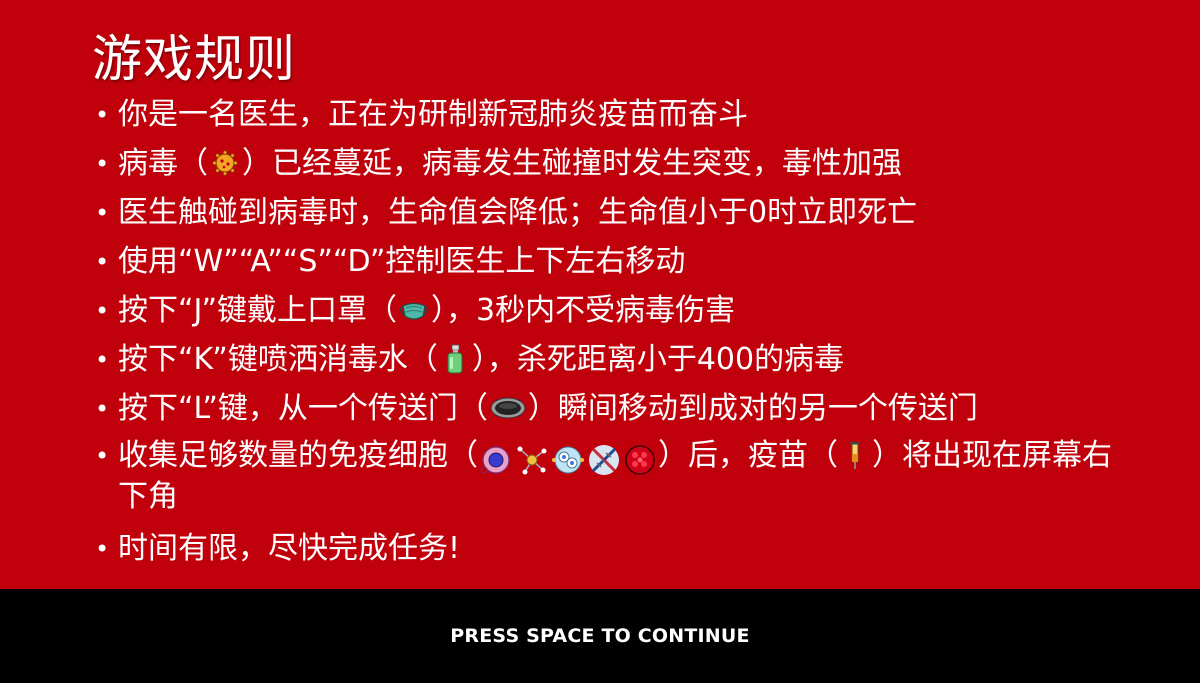 The height and width of the screenshot is (683, 1200). What do you see at coordinates (640, 460) in the screenshot?
I see `red-cell-icon` at bounding box center [640, 460].